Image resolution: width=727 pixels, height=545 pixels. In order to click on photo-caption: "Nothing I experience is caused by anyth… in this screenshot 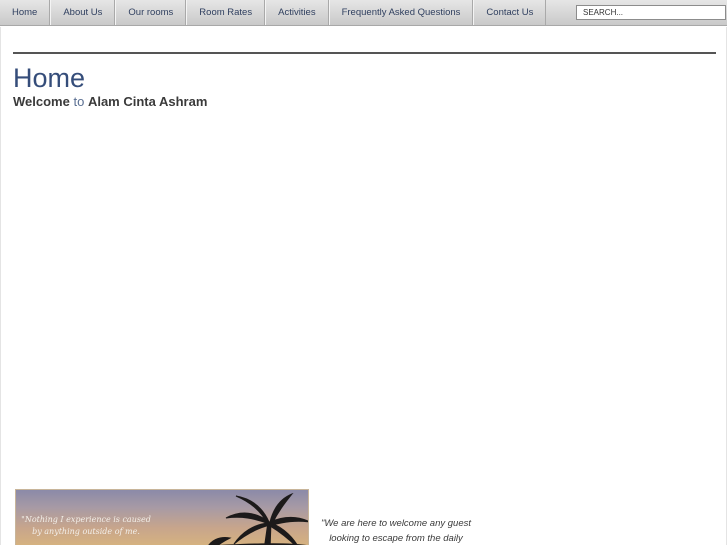, I will do `click(86, 526)`.